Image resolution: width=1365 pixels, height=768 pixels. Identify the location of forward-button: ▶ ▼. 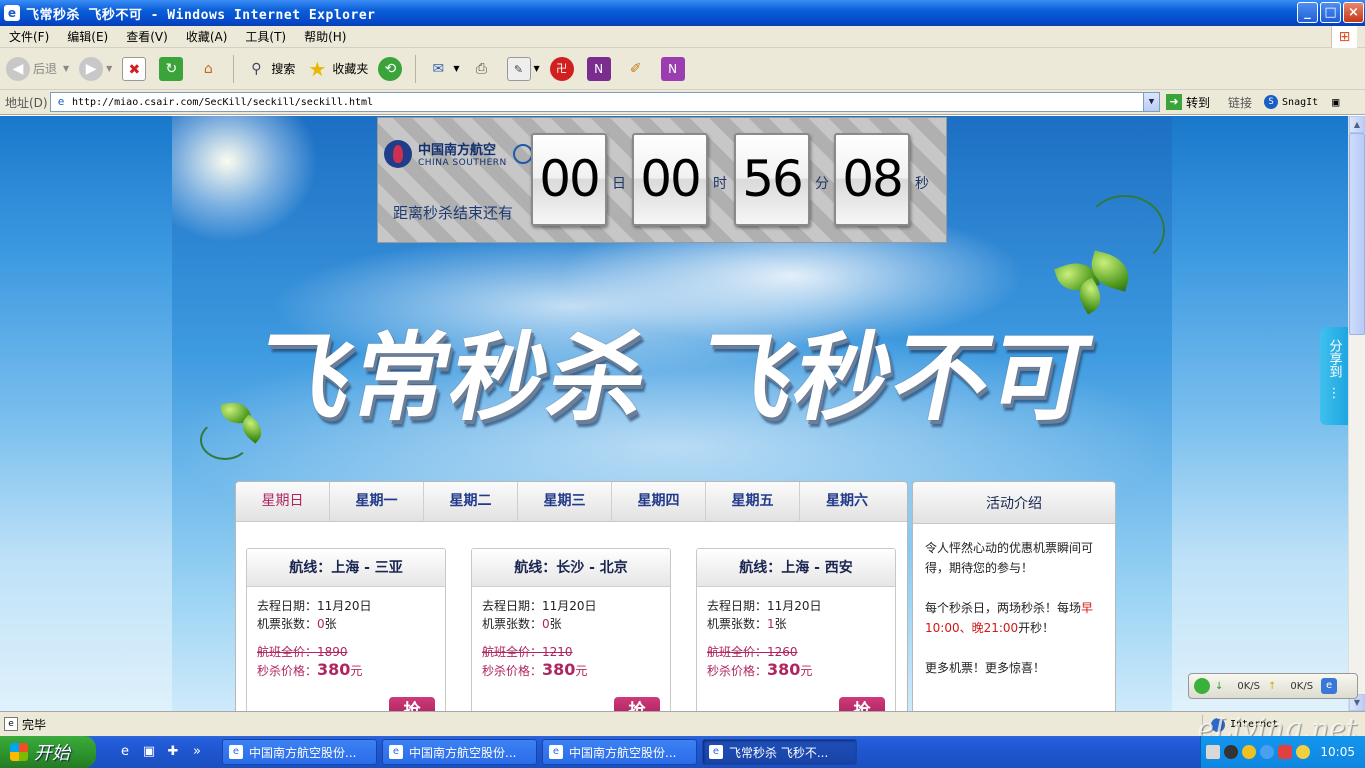
(96, 68).